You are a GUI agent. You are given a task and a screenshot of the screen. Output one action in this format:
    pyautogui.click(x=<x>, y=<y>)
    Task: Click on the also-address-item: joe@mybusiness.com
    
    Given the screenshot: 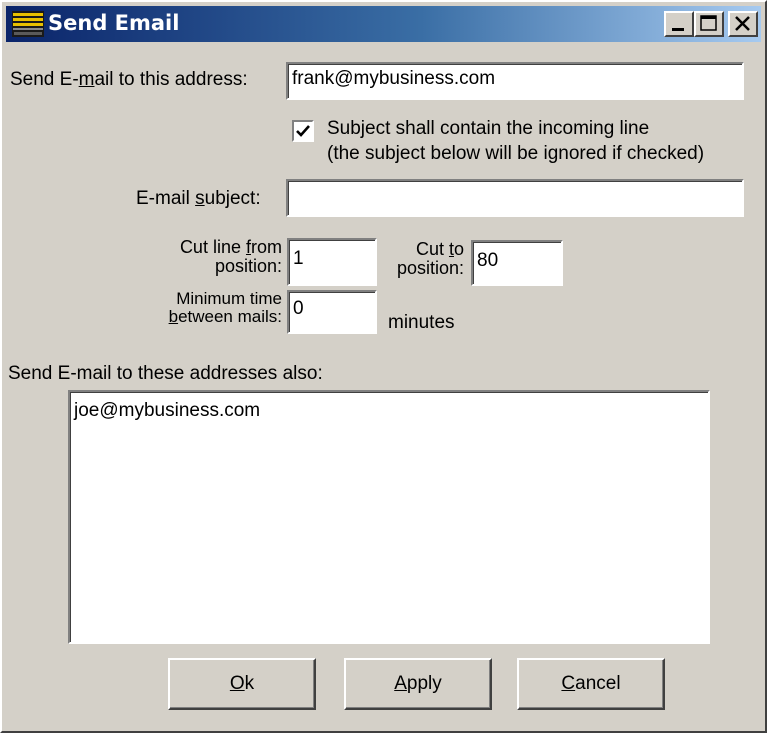 What is the action you would take?
    pyautogui.click(x=167, y=410)
    